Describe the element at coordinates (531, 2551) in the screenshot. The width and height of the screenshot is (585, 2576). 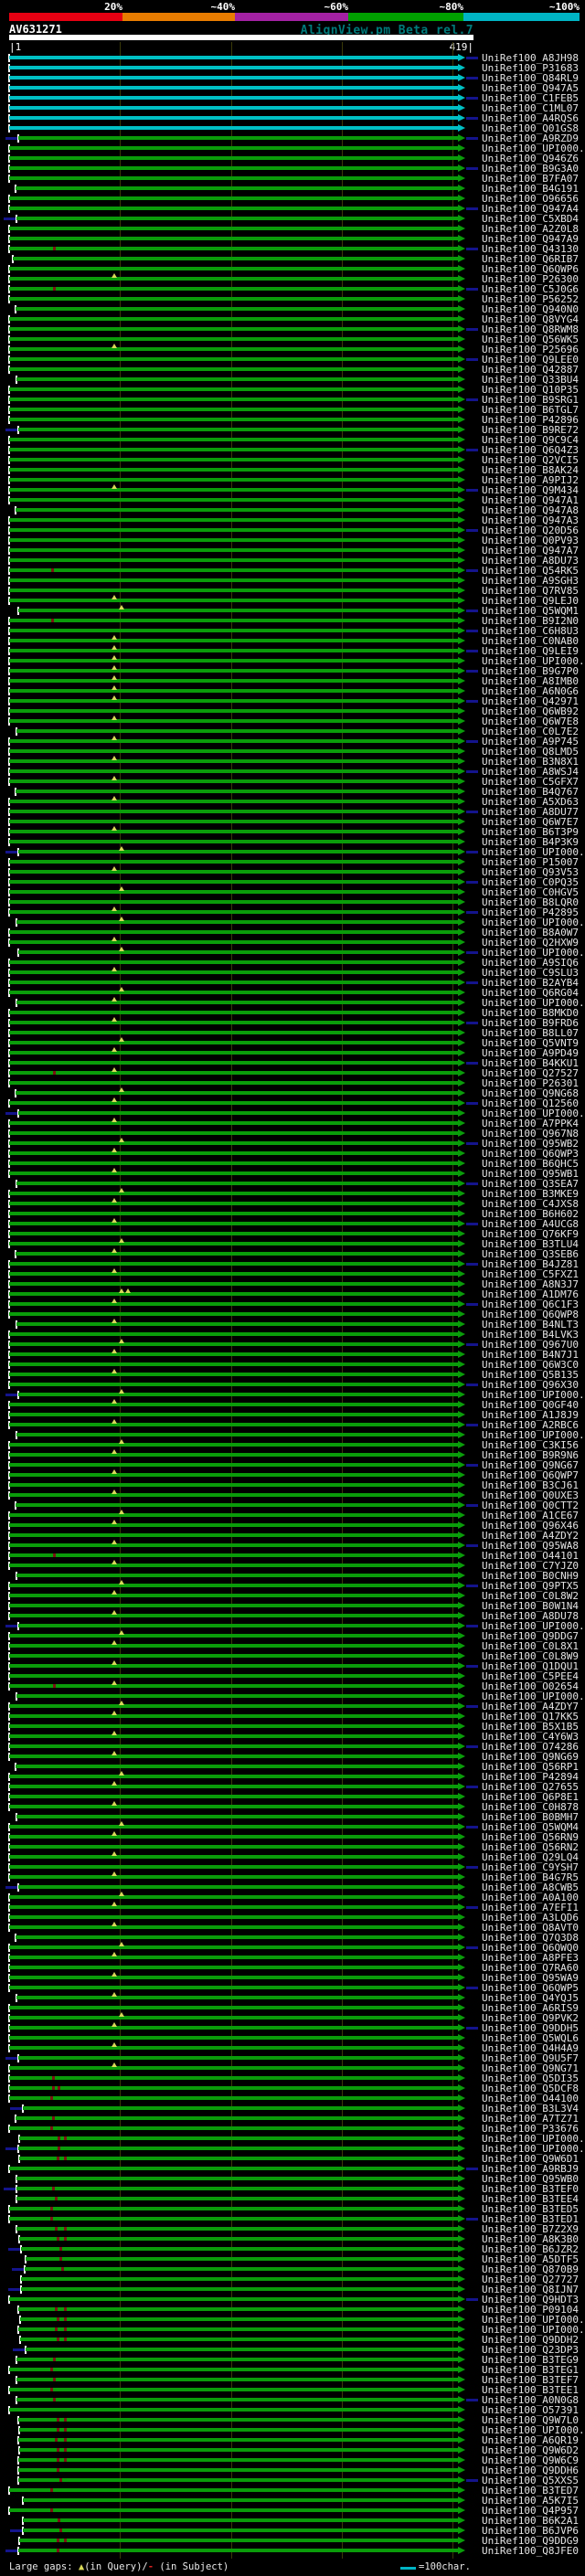
I see `hit-accession: UniRef100_Q8JFE0` at that location.